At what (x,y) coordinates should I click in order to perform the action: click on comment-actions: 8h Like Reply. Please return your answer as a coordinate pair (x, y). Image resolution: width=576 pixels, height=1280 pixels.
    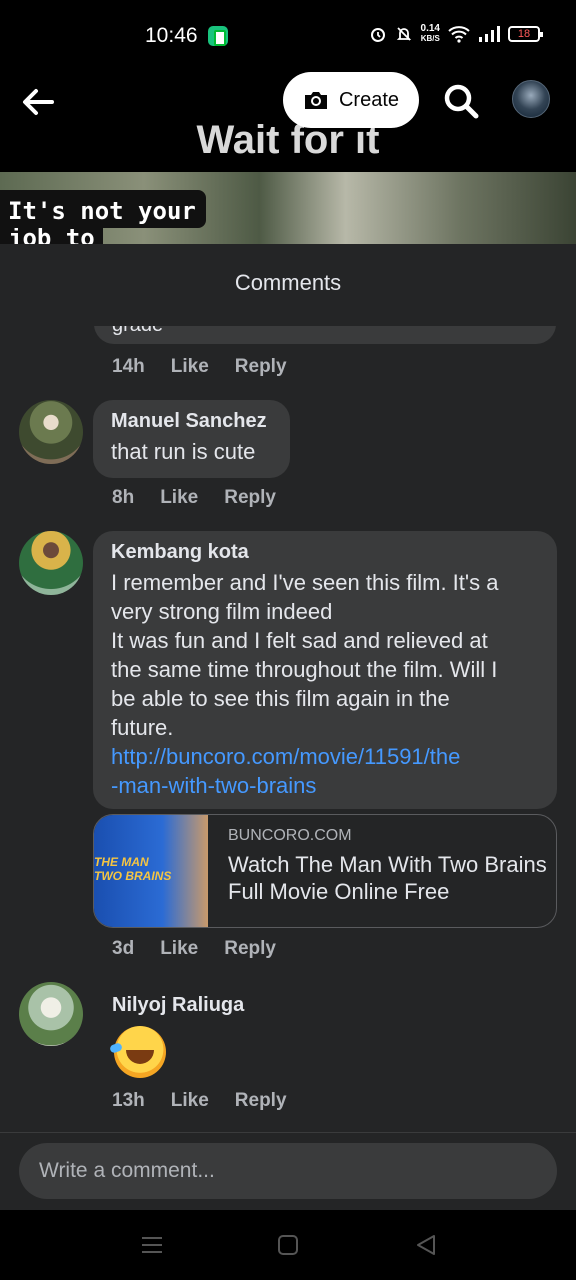
    Looking at the image, I should click on (194, 498).